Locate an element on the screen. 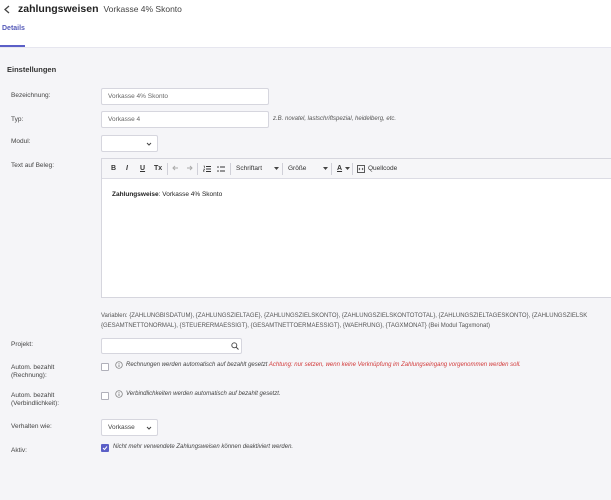 The width and height of the screenshot is (611, 500). text-color-button: A is located at coordinates (339, 169).